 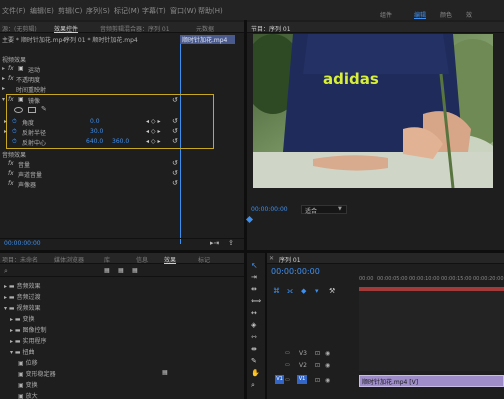 What do you see at coordinates (254, 349) in the screenshot?
I see `slide-tool-icon: ⇼` at bounding box center [254, 349].